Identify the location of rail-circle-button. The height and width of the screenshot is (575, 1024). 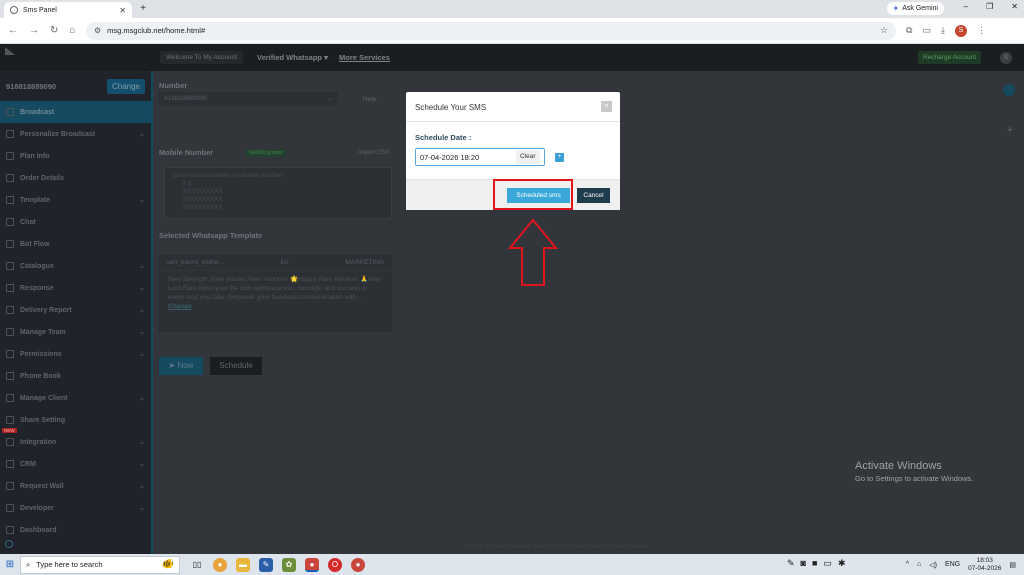
(1009, 90).